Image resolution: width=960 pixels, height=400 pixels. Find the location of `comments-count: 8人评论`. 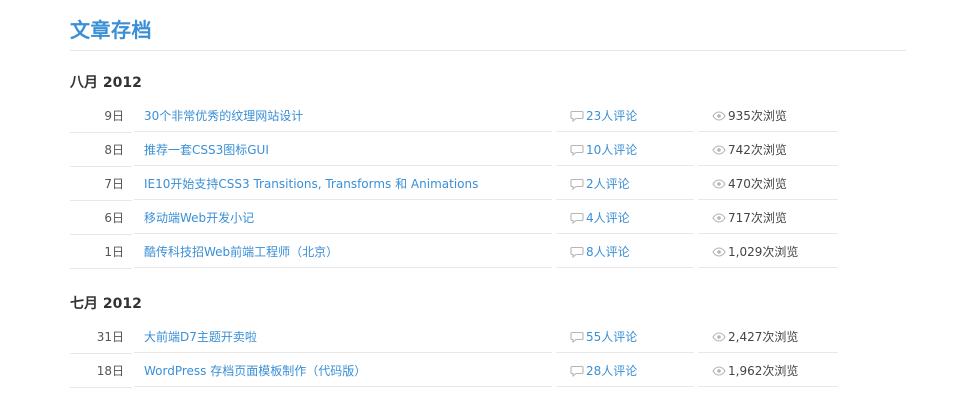

comments-count: 8人评论 is located at coordinates (608, 252).